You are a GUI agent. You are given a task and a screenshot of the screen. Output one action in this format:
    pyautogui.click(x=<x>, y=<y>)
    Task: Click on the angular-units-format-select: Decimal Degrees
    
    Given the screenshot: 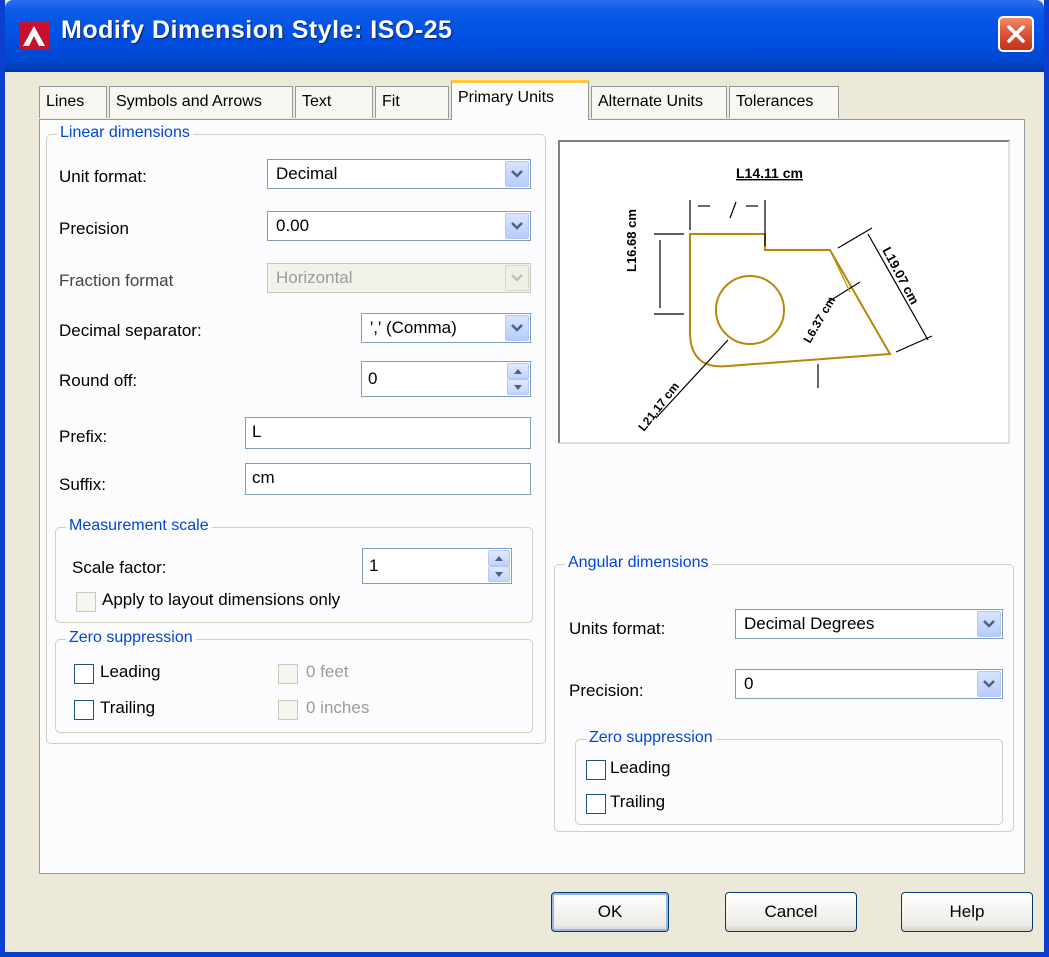 What is the action you would take?
    pyautogui.click(x=869, y=624)
    